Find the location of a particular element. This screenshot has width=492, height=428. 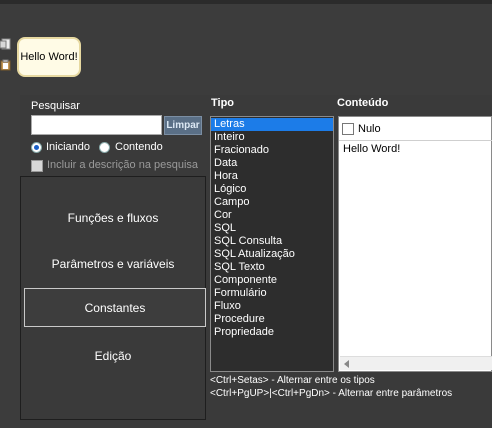

node-label: Hello Word! is located at coordinates (49, 57).